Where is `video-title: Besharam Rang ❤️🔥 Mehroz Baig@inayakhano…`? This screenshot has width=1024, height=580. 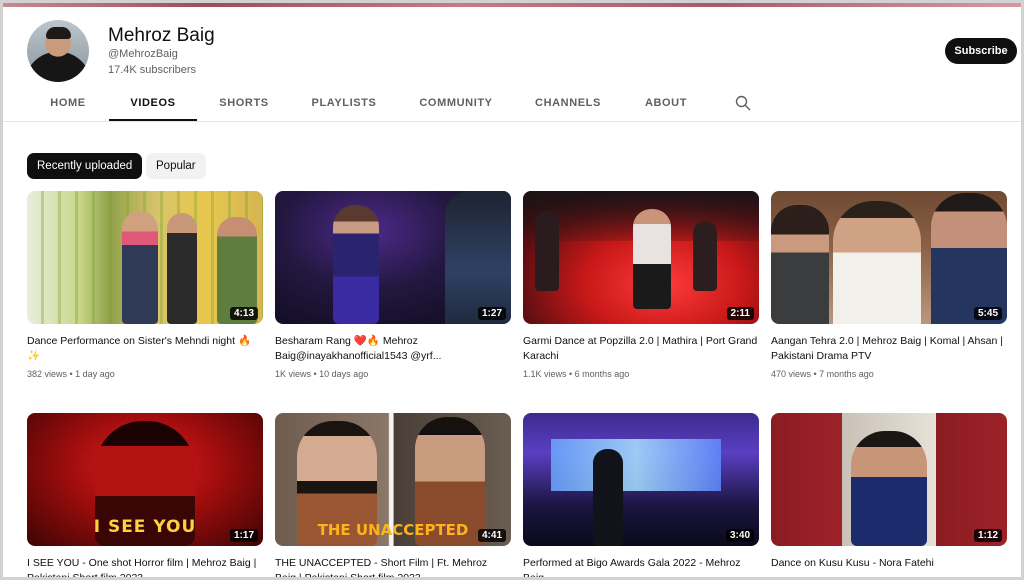 video-title: Besharam Rang ❤️🔥 Mehroz Baig@inayakhano… is located at coordinates (393, 349).